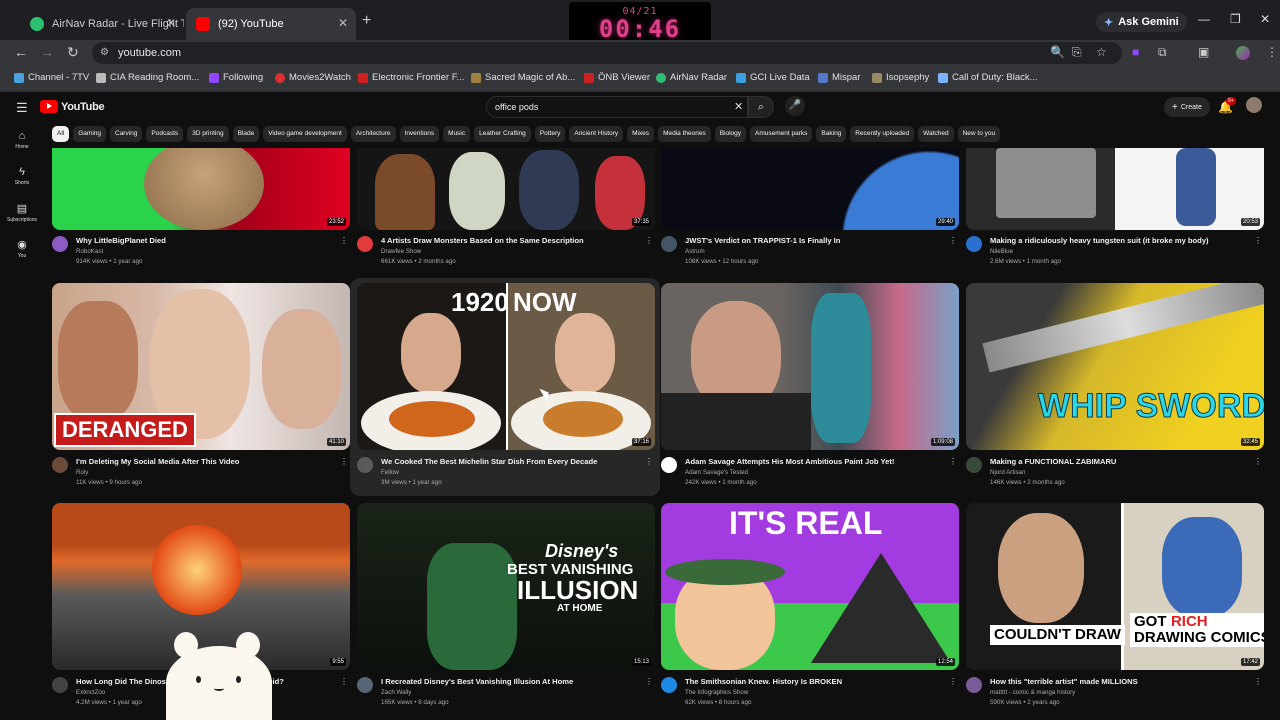  I want to click on bookmark-item: ÖNB Viewer, so click(617, 77).